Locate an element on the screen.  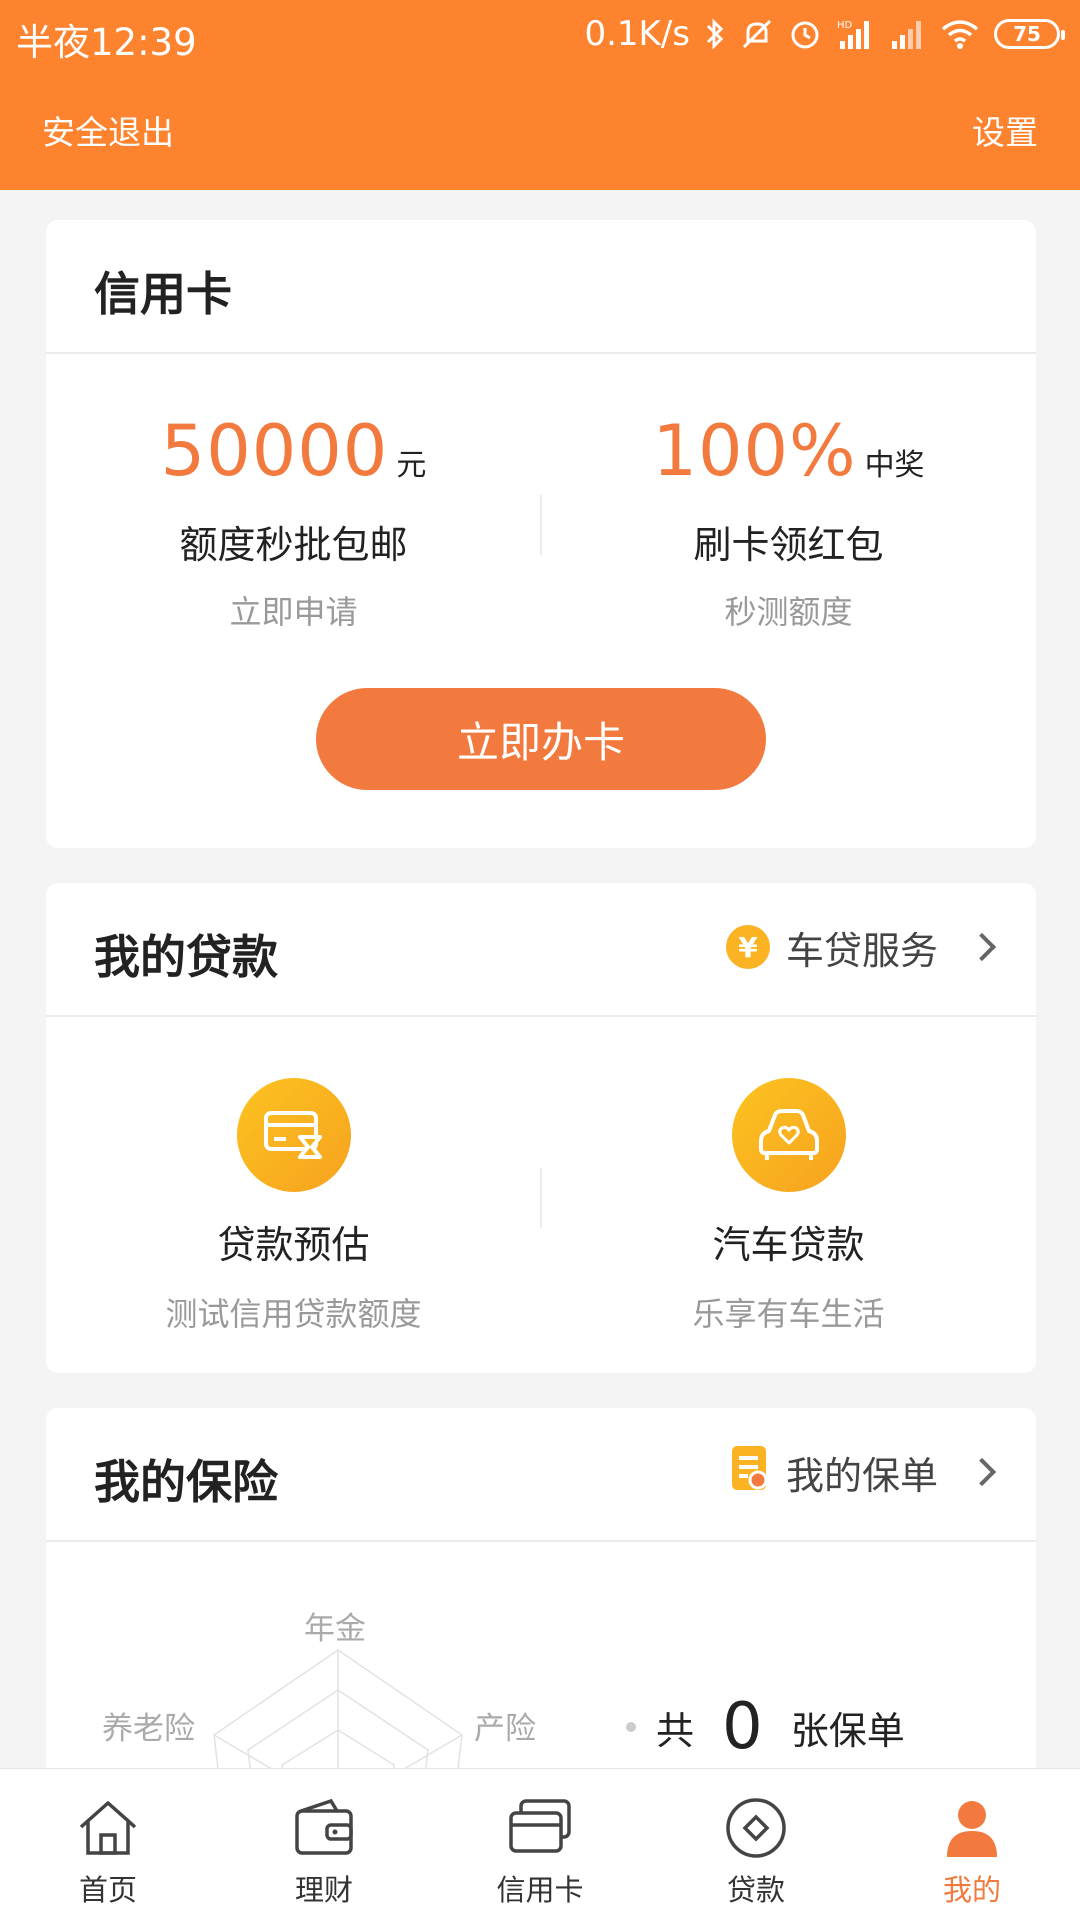
tab-mine: 我的 is located at coordinates (972, 1844).